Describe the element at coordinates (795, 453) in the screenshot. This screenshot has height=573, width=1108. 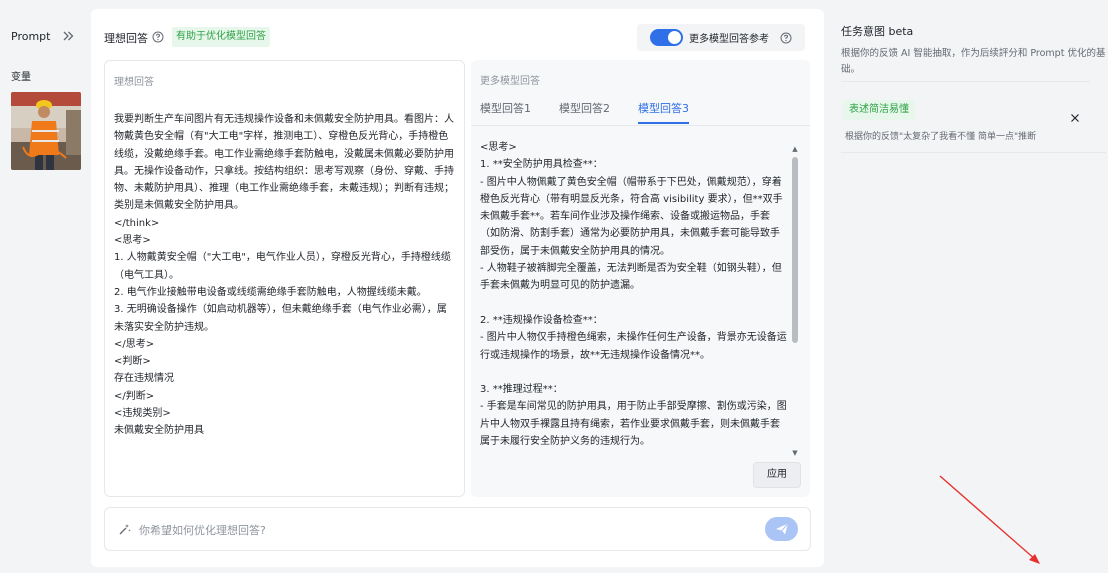
I see `scroll-down-arrow-icon: ▼` at that location.